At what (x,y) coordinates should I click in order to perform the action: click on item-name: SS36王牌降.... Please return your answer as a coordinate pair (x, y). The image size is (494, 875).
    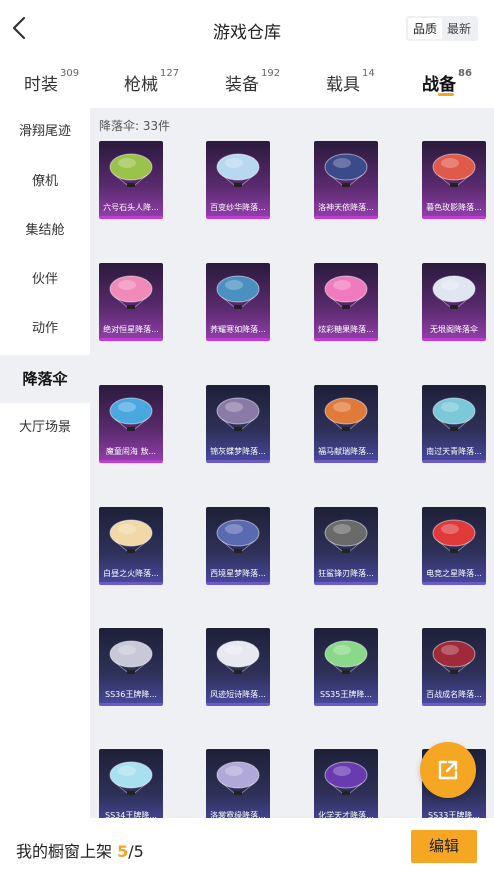
    Looking at the image, I should click on (131, 694).